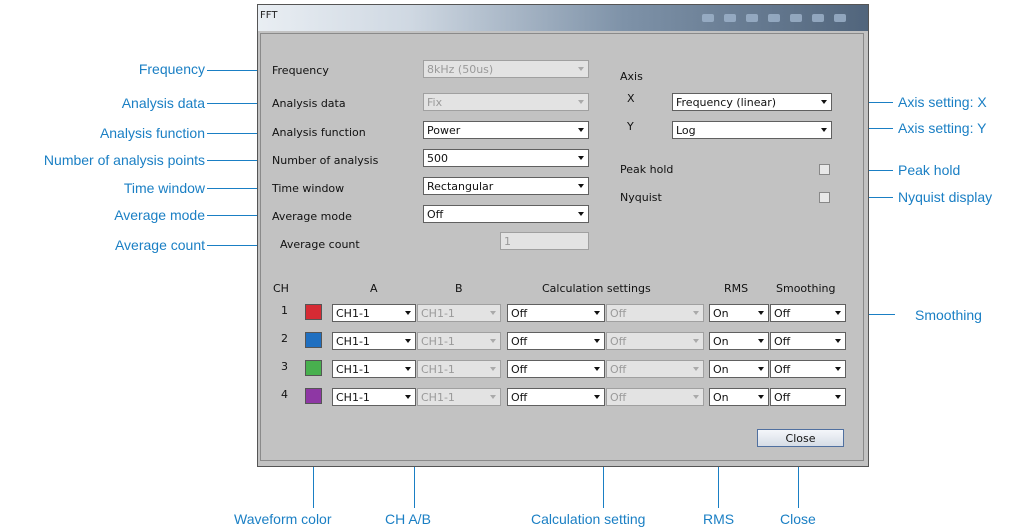 This screenshot has height=530, width=1015. What do you see at coordinates (726, 102) in the screenshot?
I see `axis-x-value: Frequency (linear)` at bounding box center [726, 102].